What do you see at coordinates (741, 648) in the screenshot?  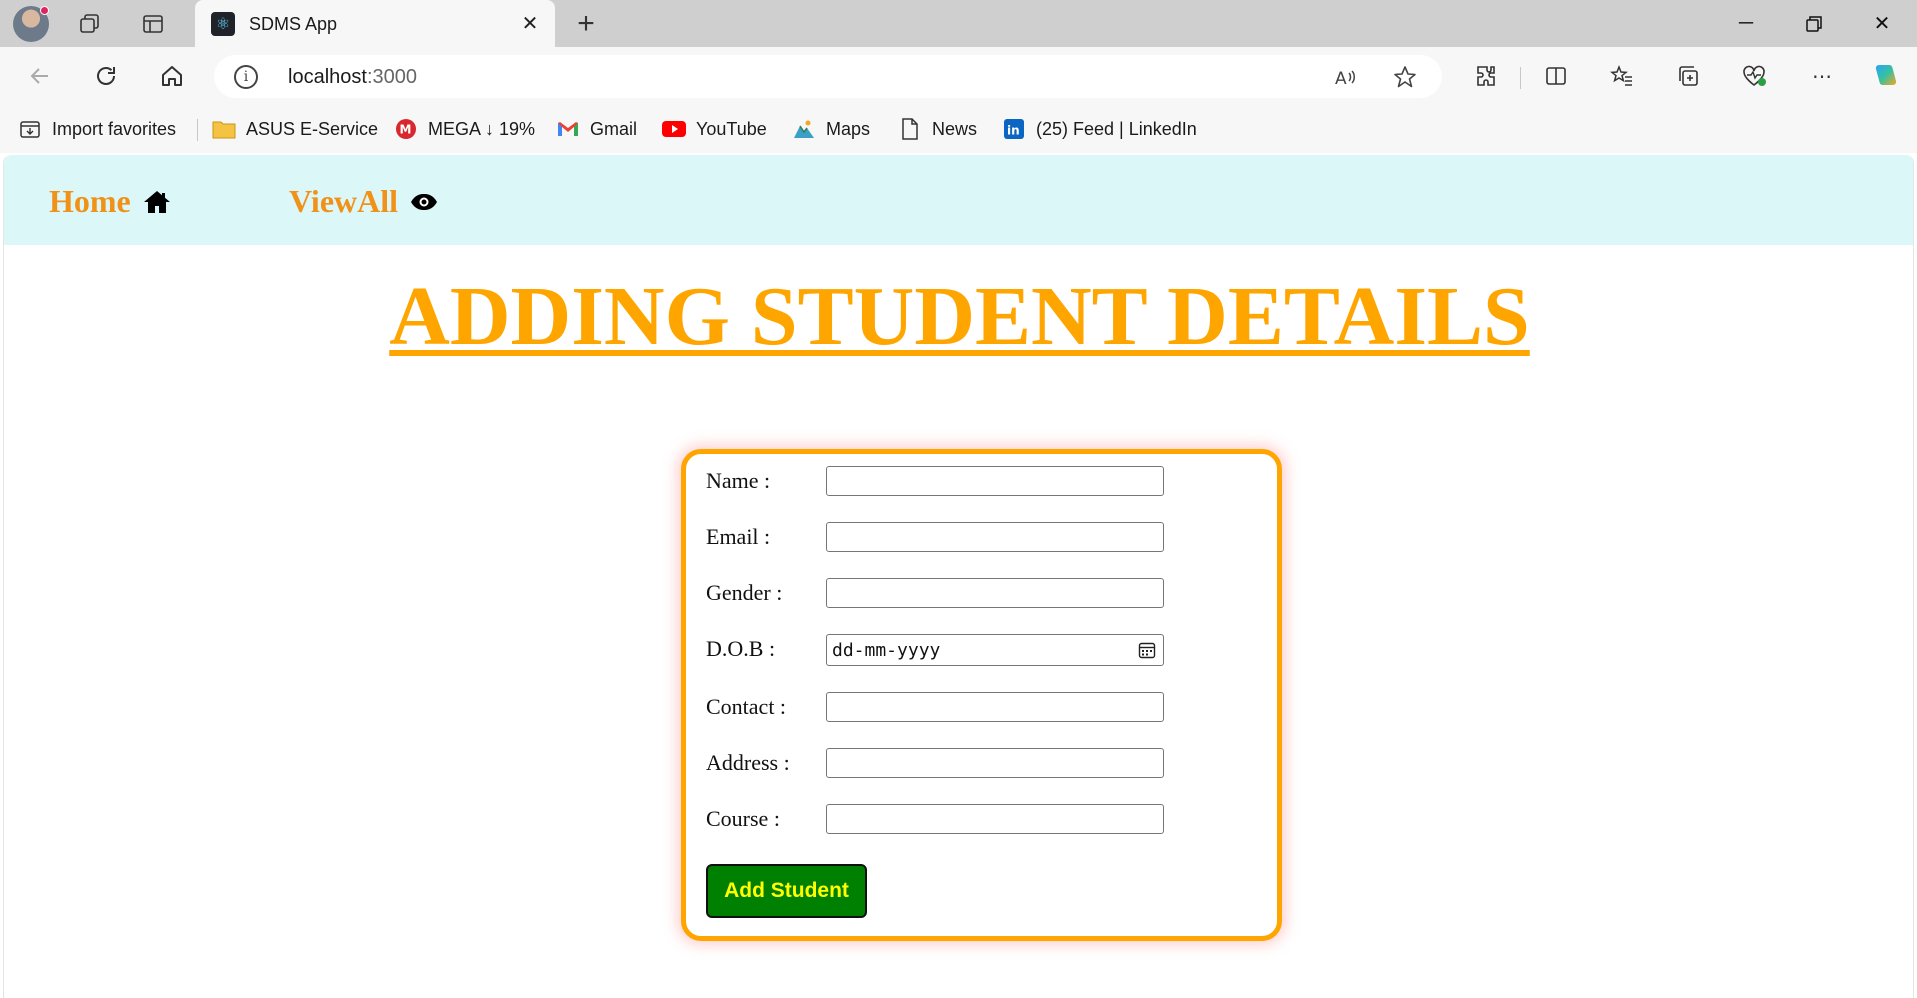 I see `dob-label: D.O.B :` at bounding box center [741, 648].